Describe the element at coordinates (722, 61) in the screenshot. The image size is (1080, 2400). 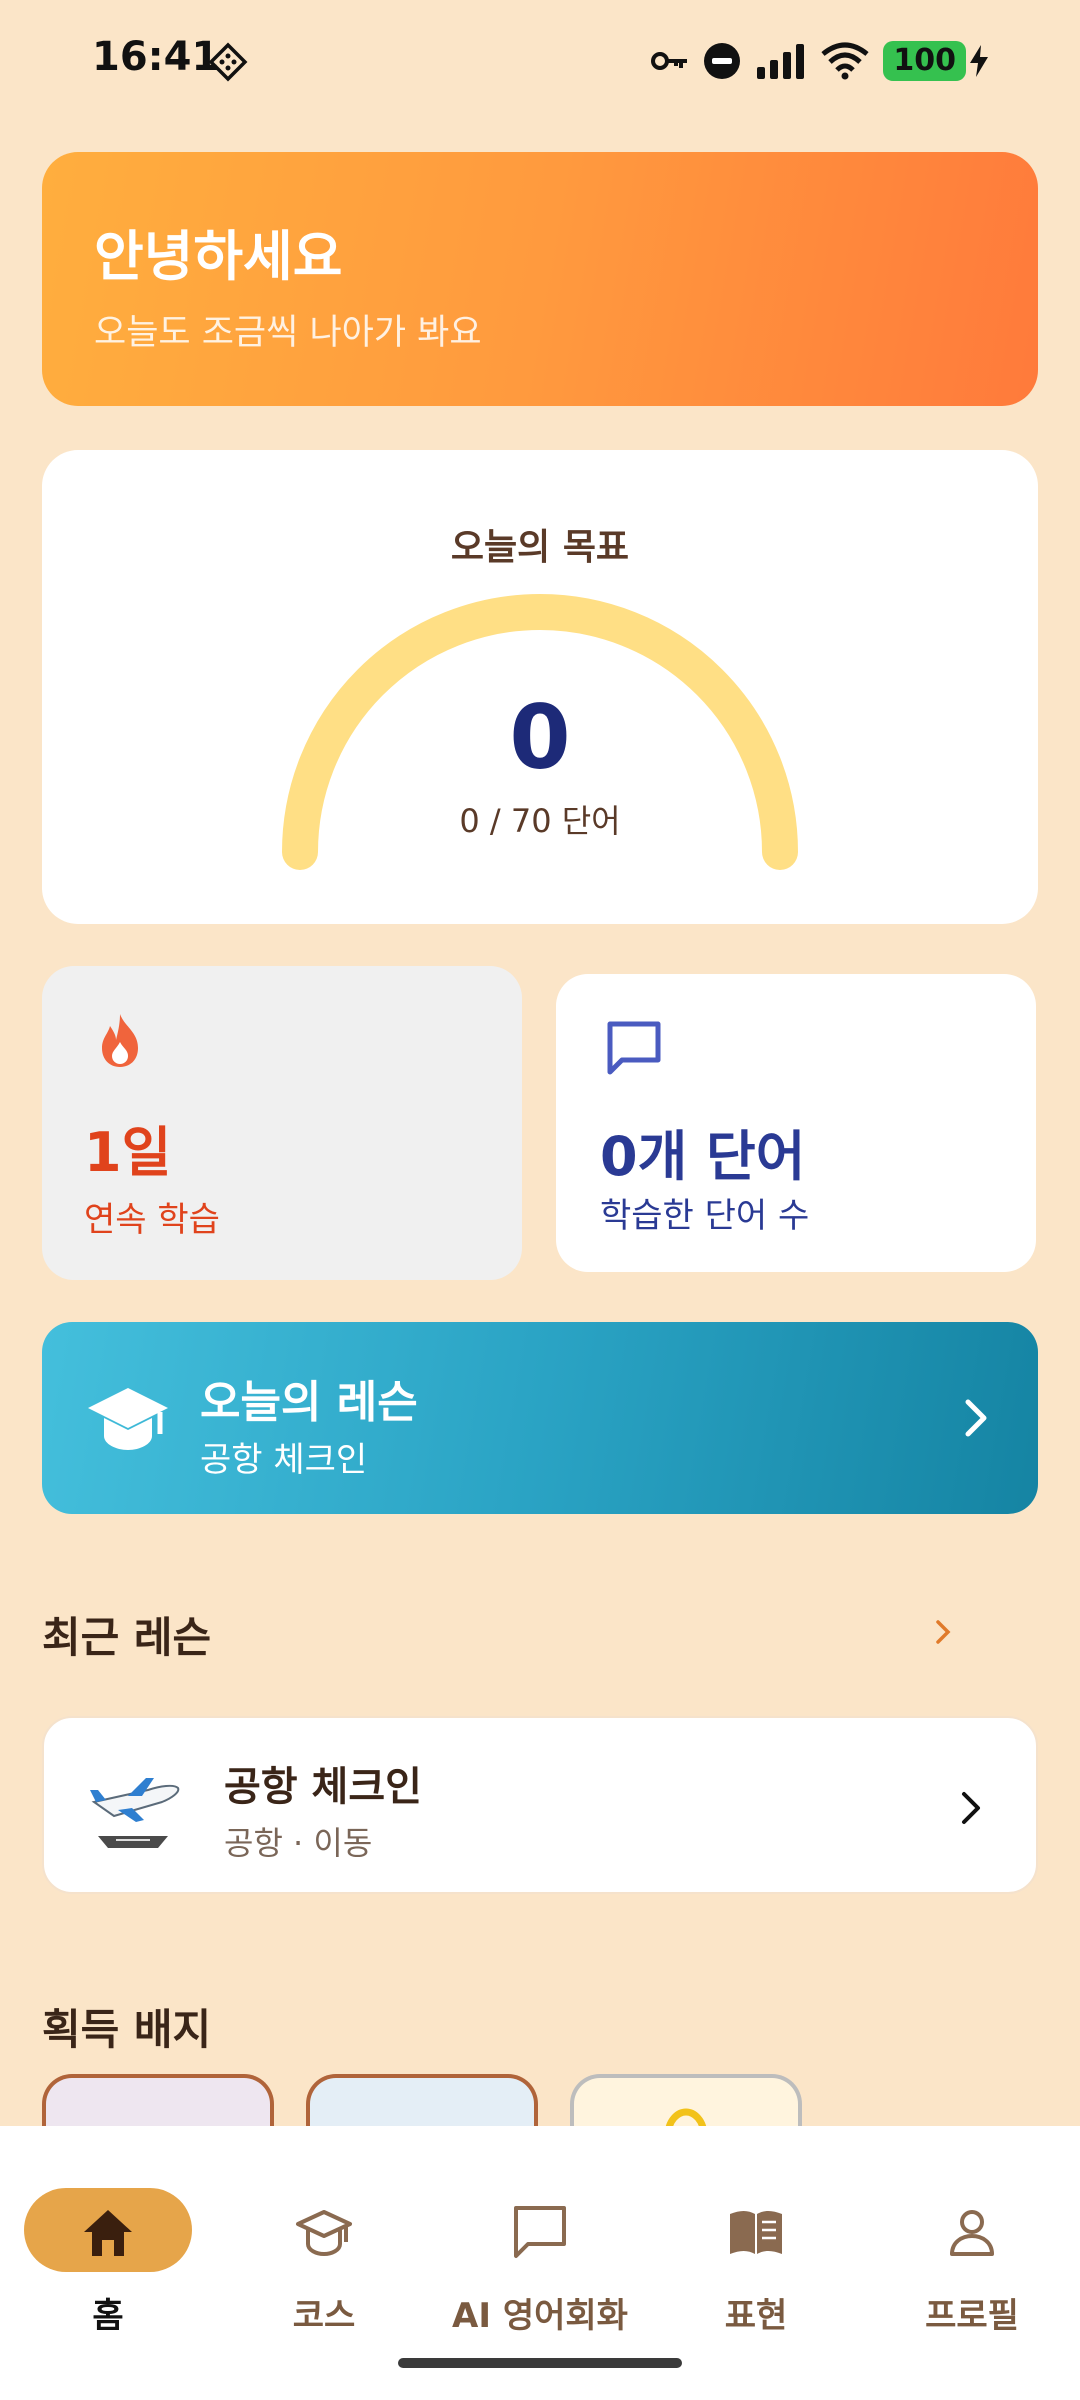
I see `do-not-disturb-icon` at that location.